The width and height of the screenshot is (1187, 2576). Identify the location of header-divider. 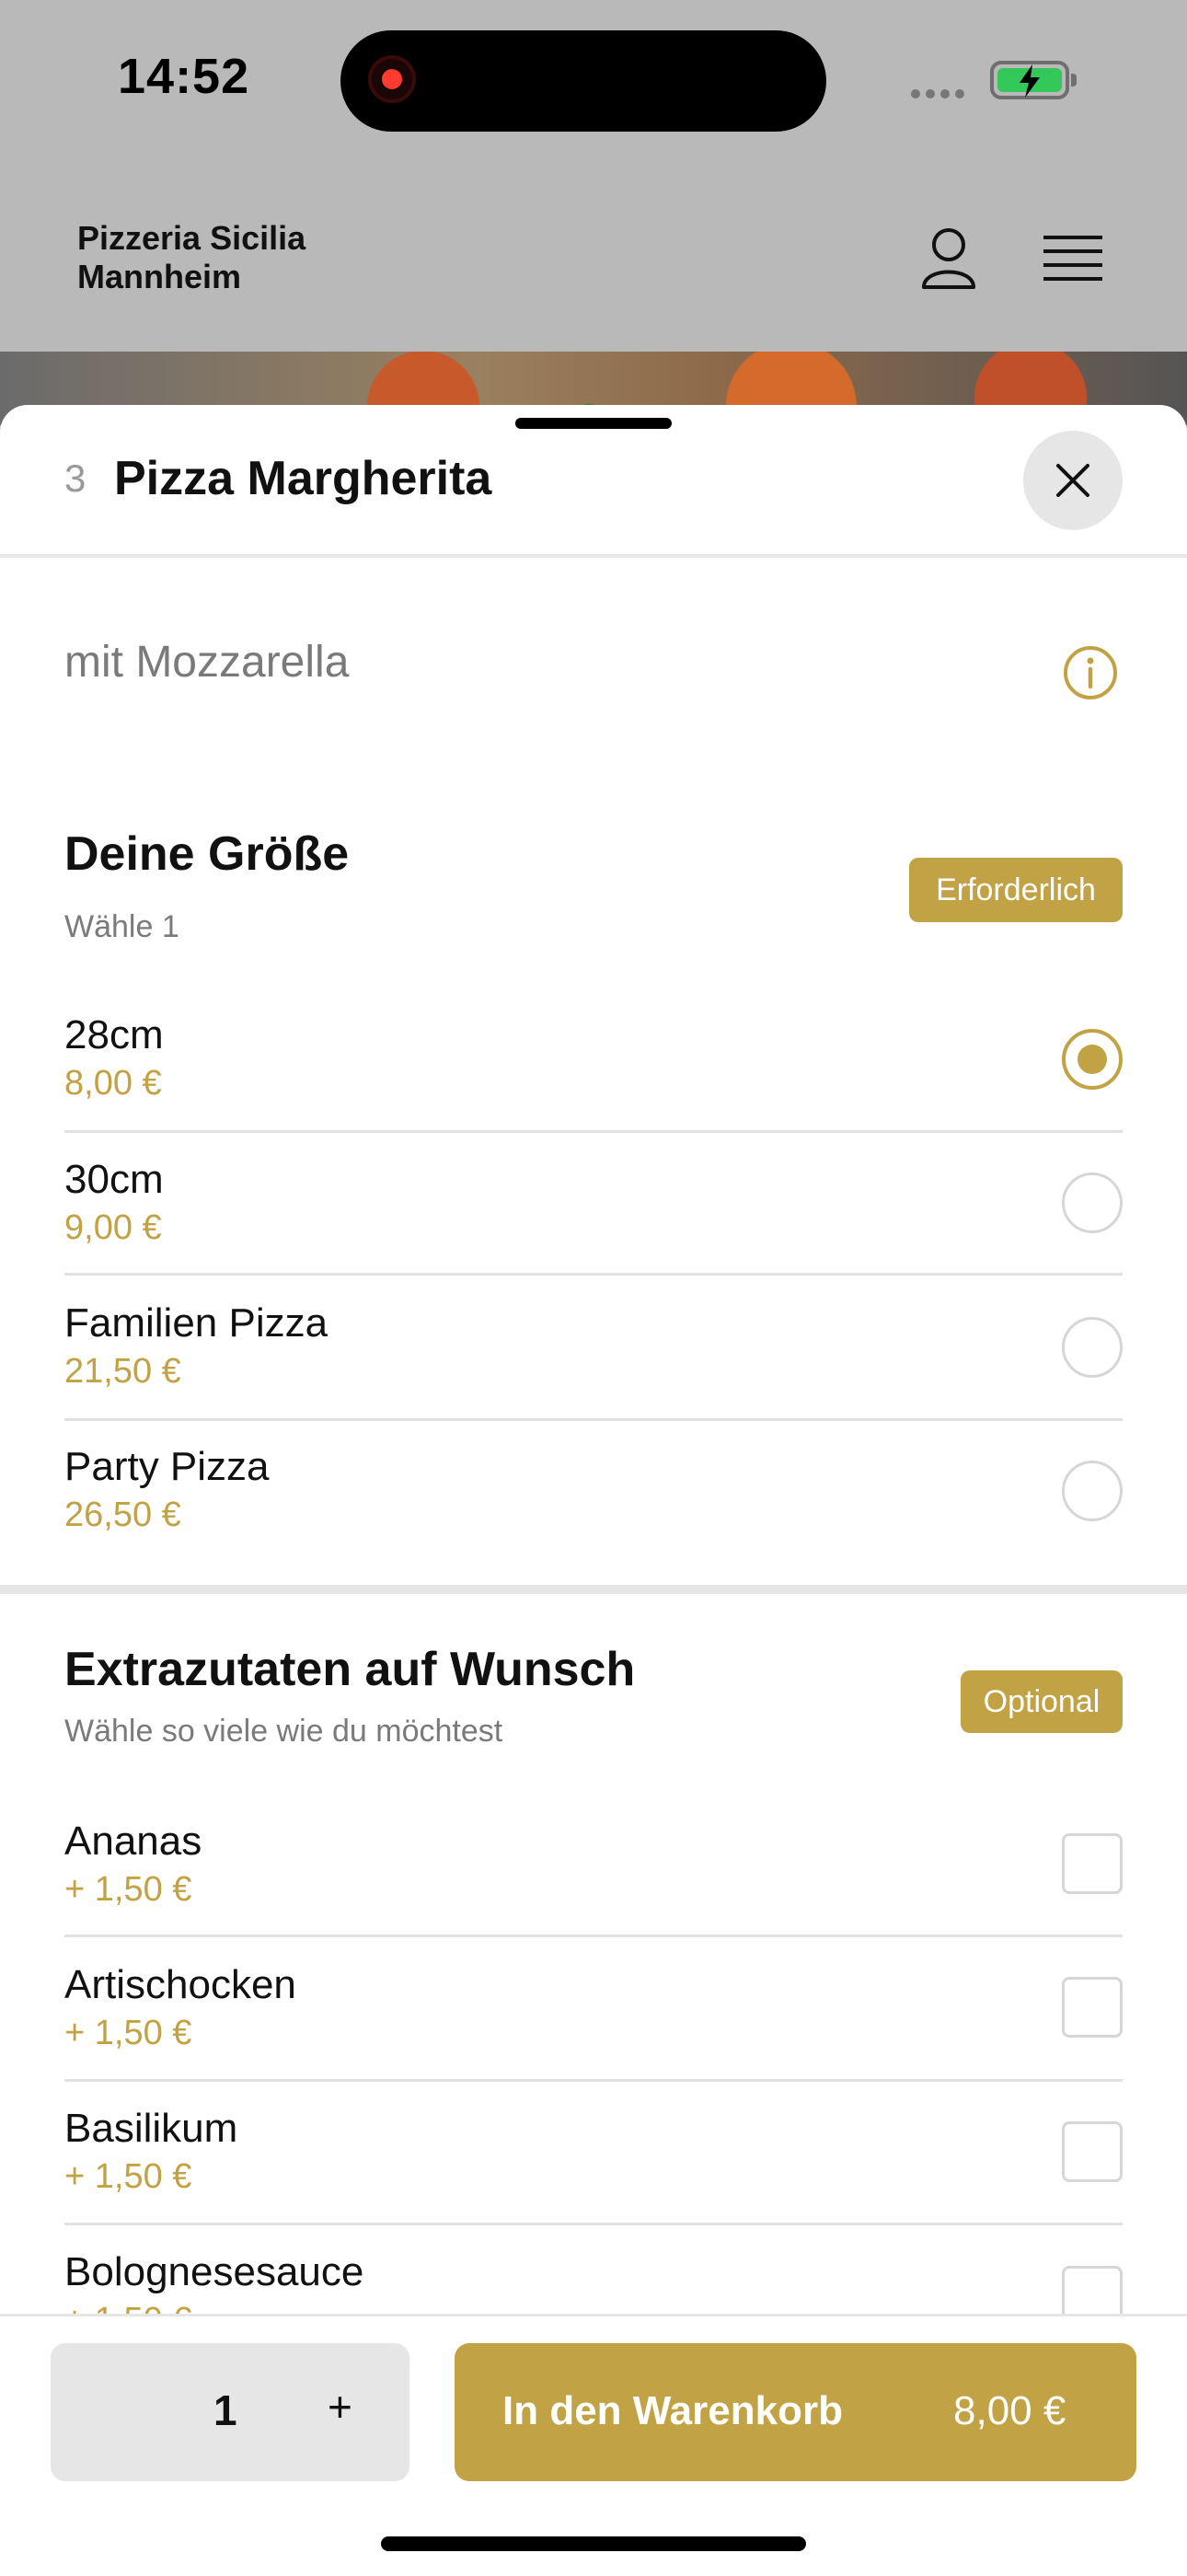
(593, 556).